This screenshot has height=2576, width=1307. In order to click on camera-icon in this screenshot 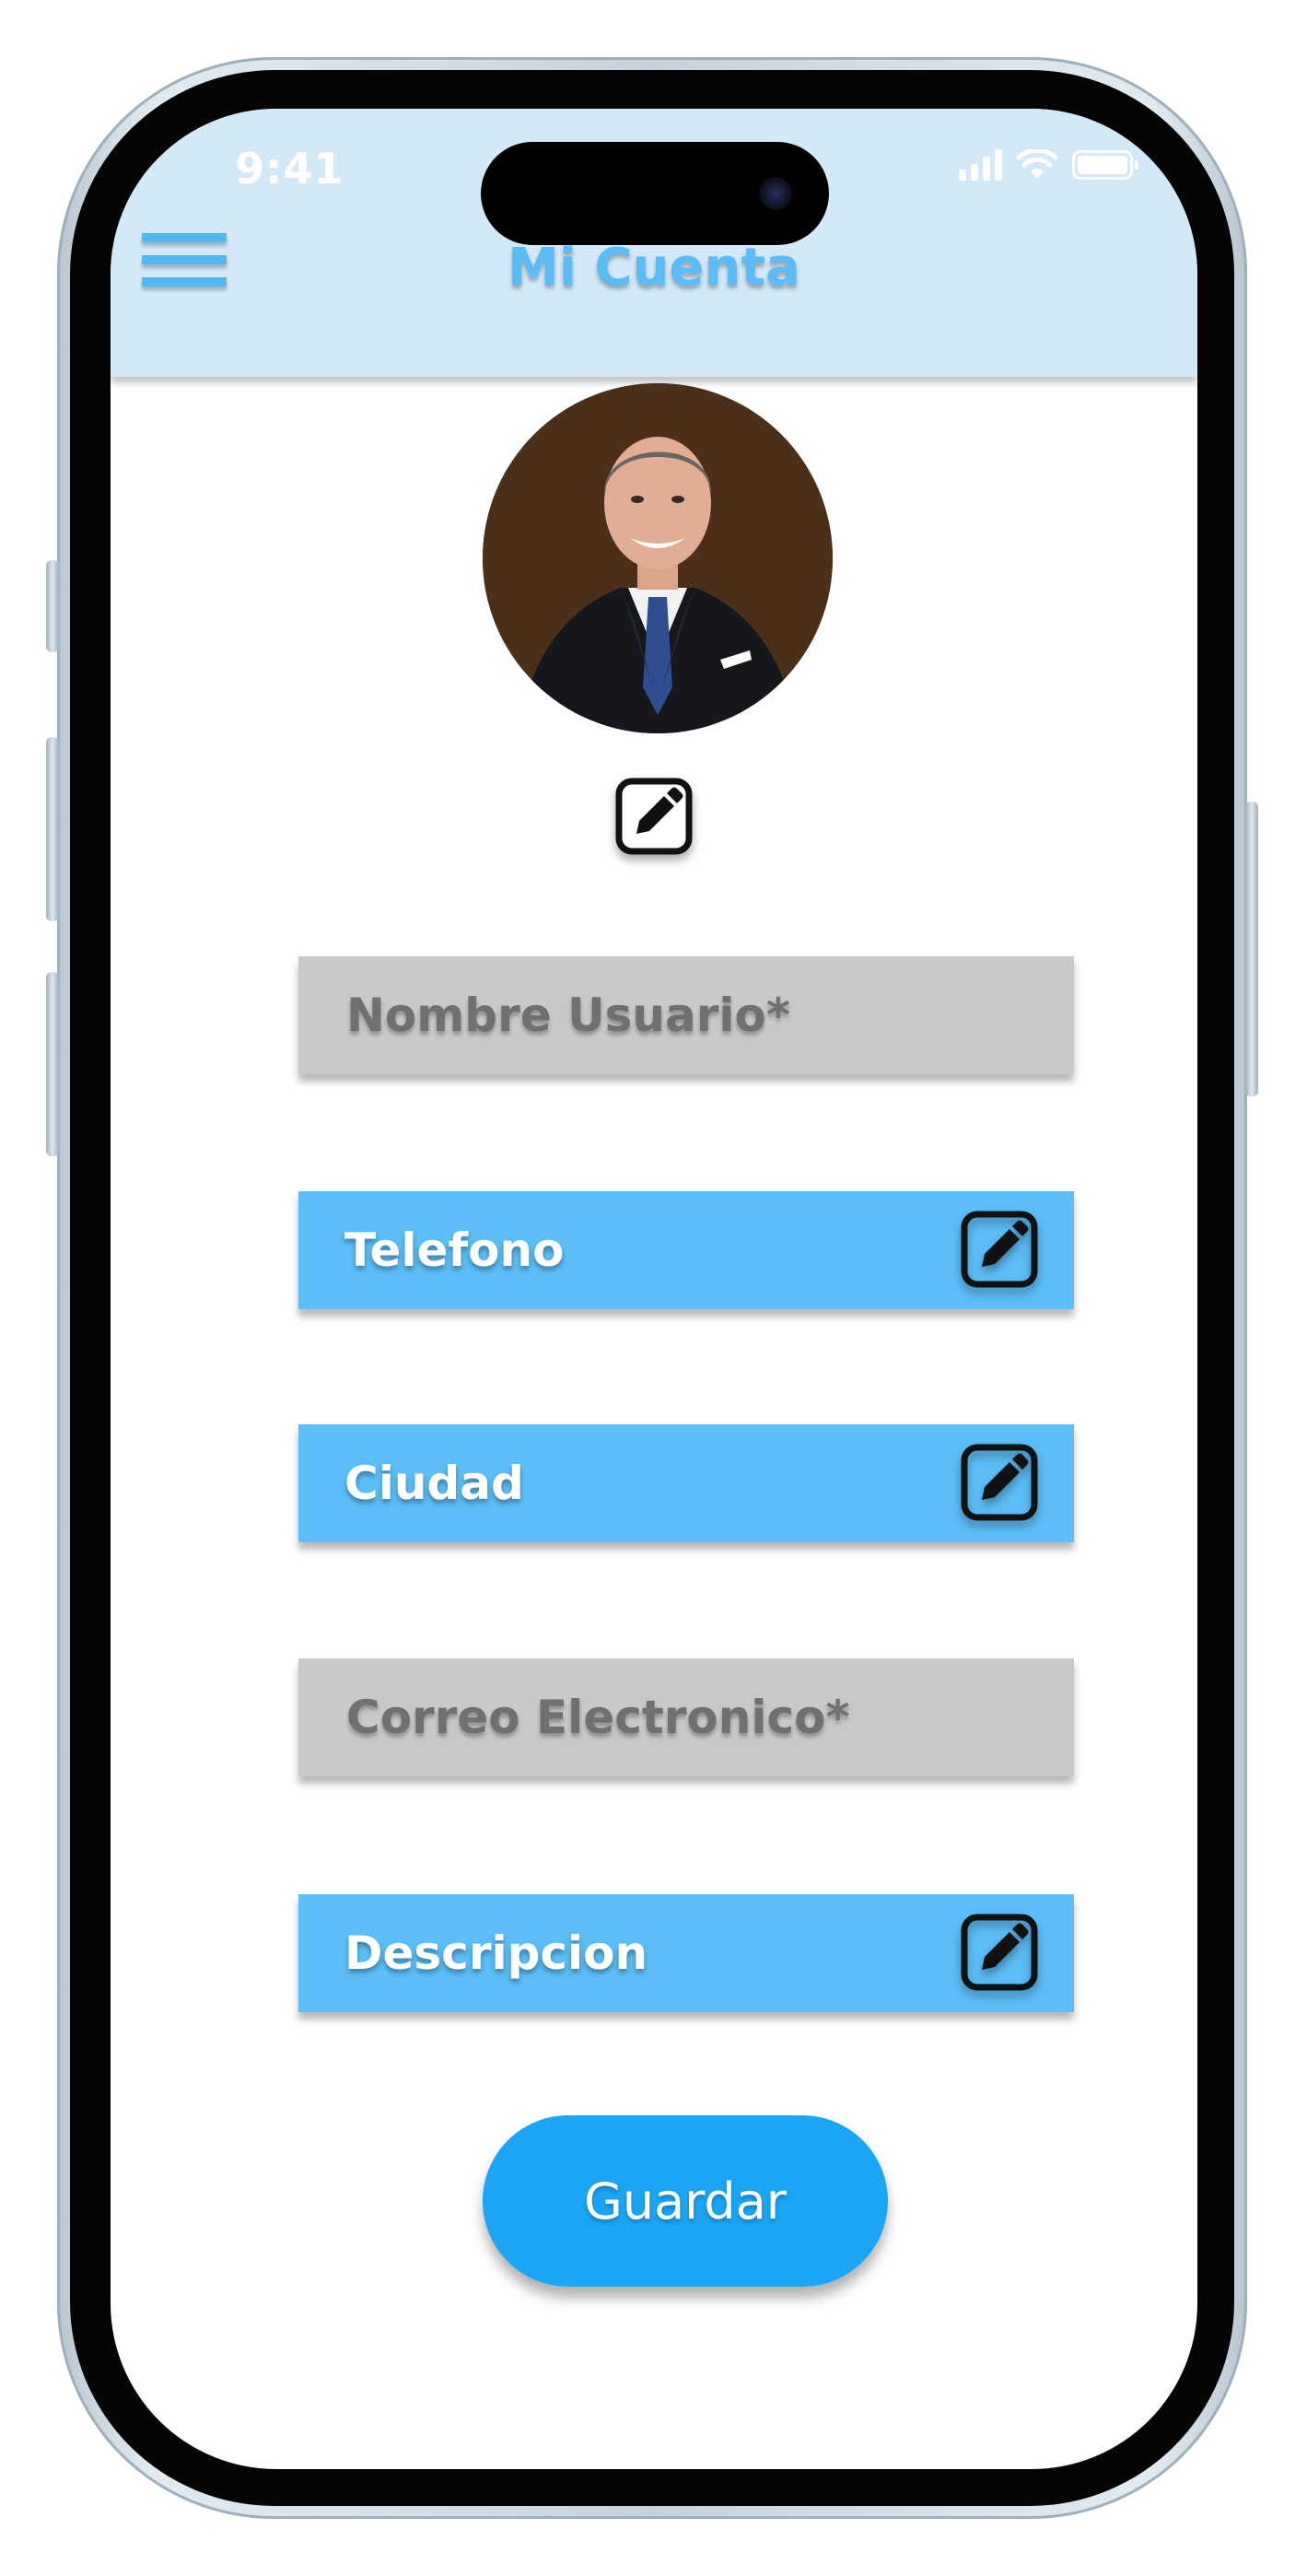, I will do `click(775, 193)`.